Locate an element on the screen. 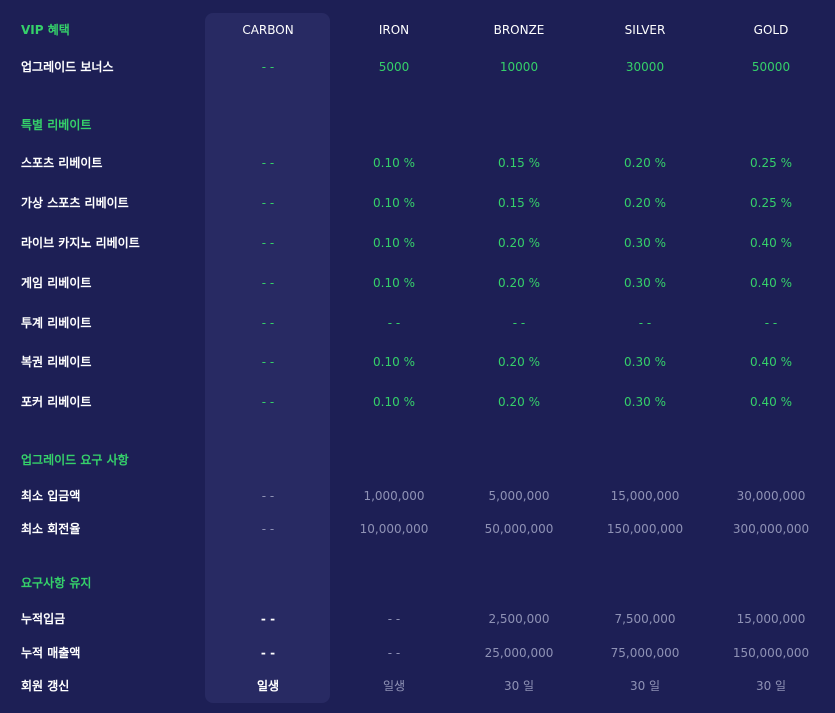  bronze-value: 10000 is located at coordinates (519, 67).